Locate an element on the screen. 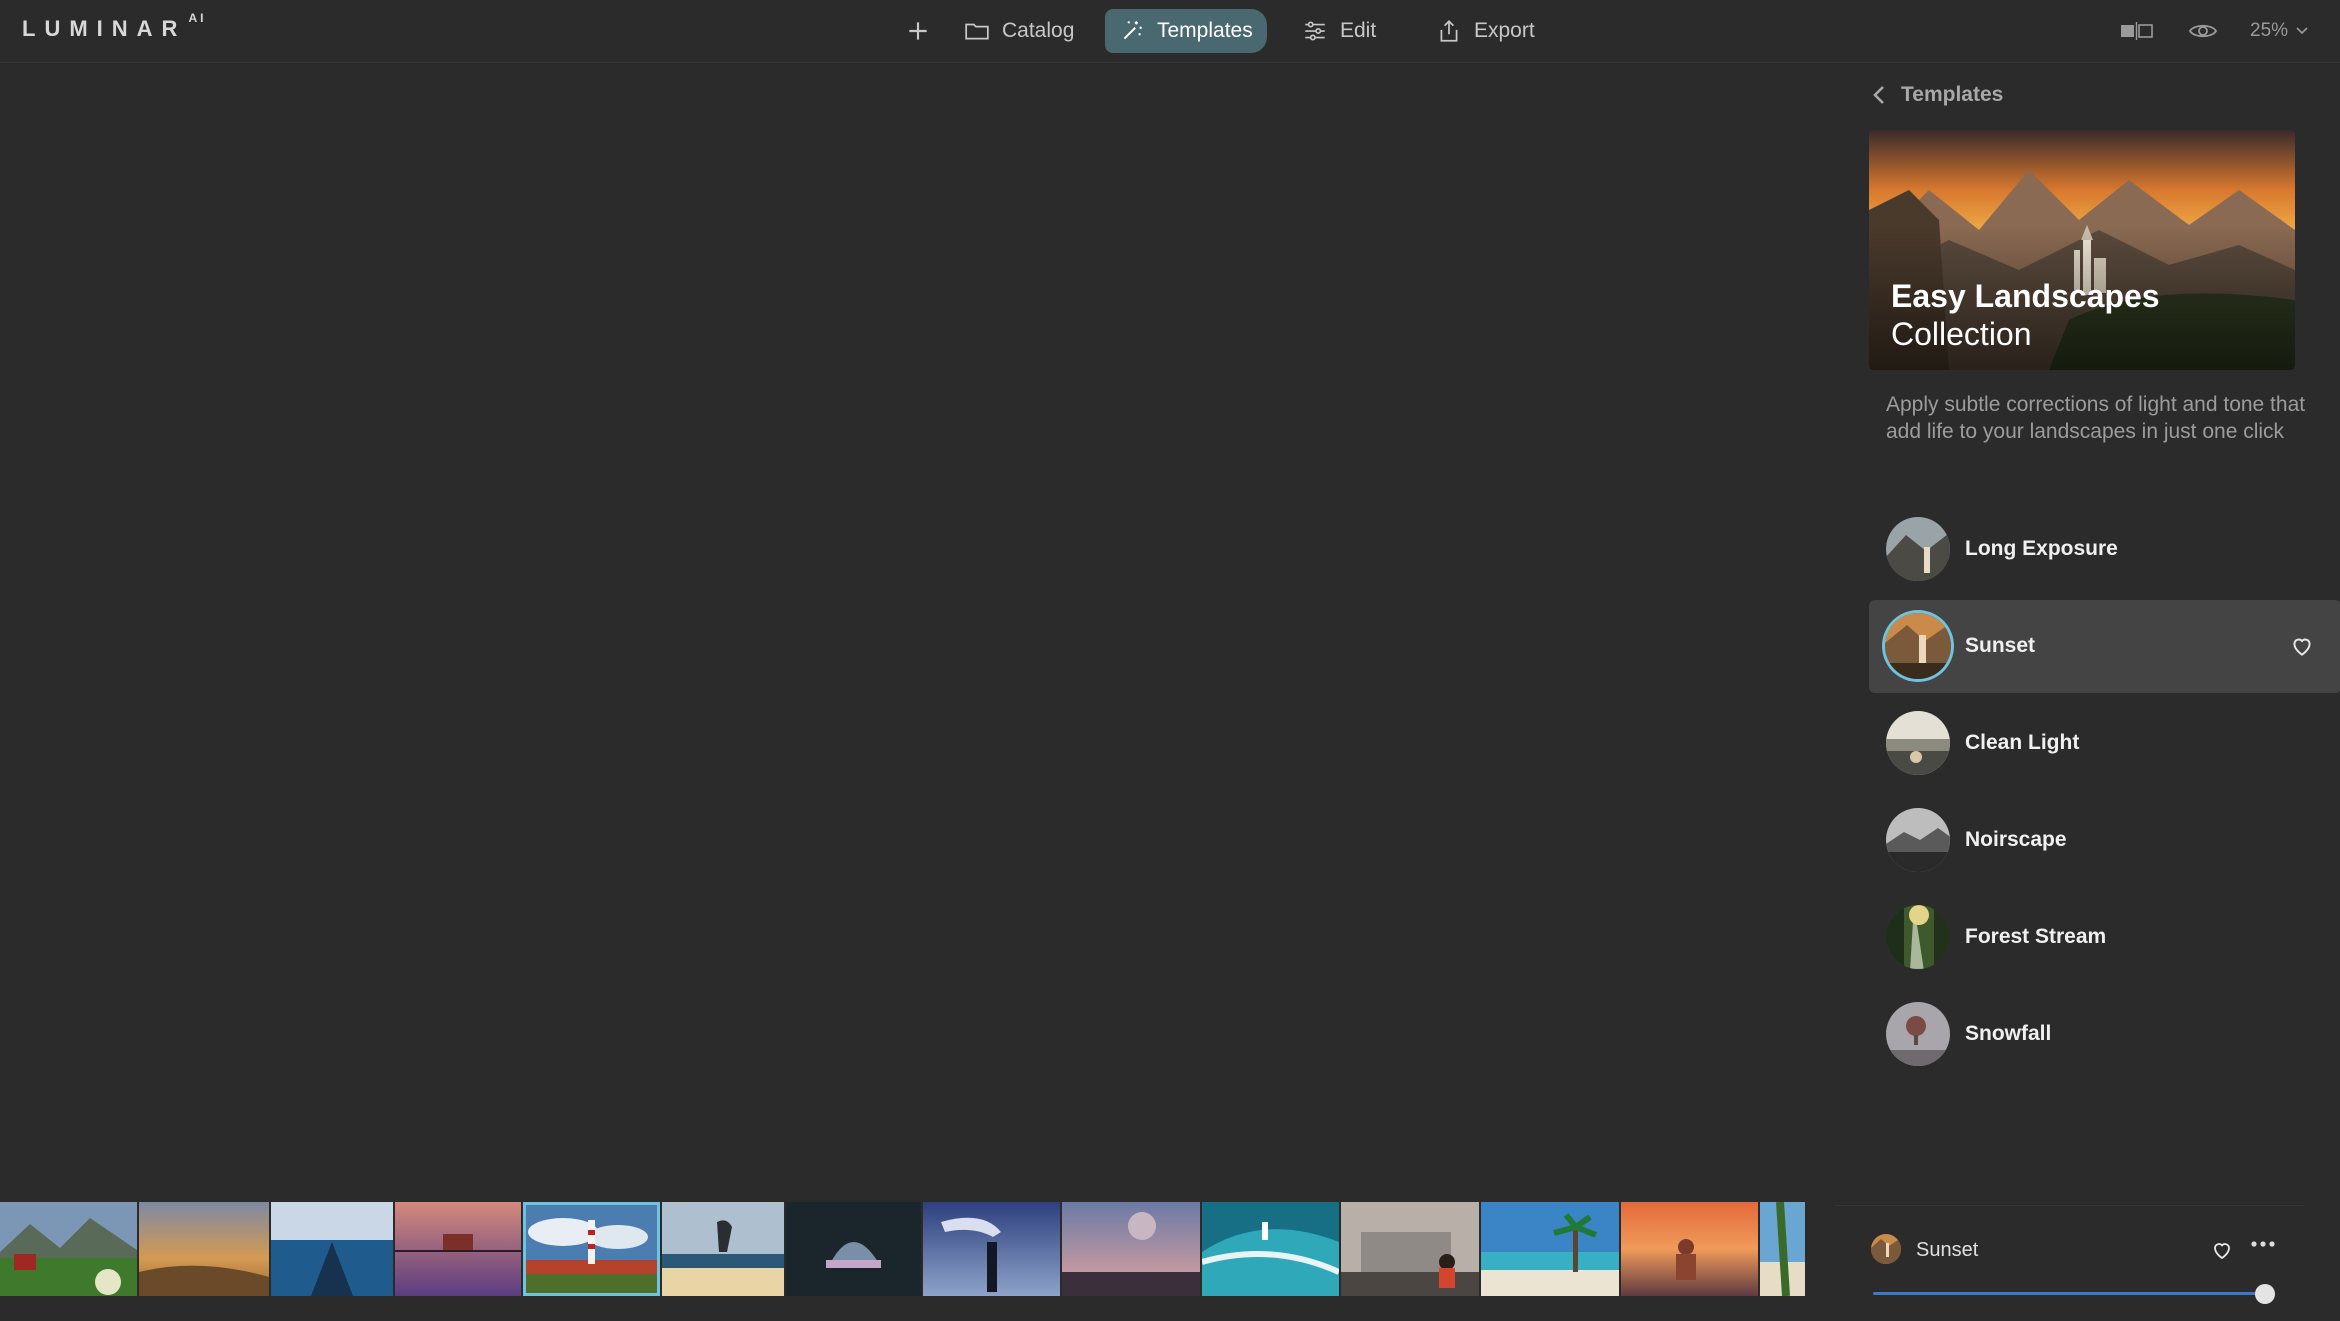 The width and height of the screenshot is (2340, 1321). eye-icon is located at coordinates (2203, 31).